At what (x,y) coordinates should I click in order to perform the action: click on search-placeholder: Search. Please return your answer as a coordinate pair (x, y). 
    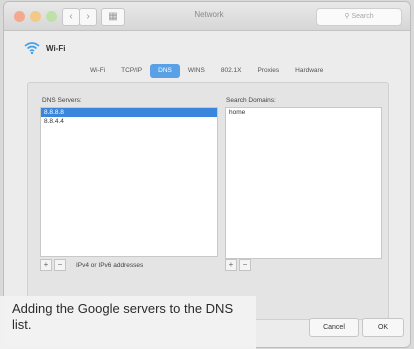
    Looking at the image, I should click on (362, 16).